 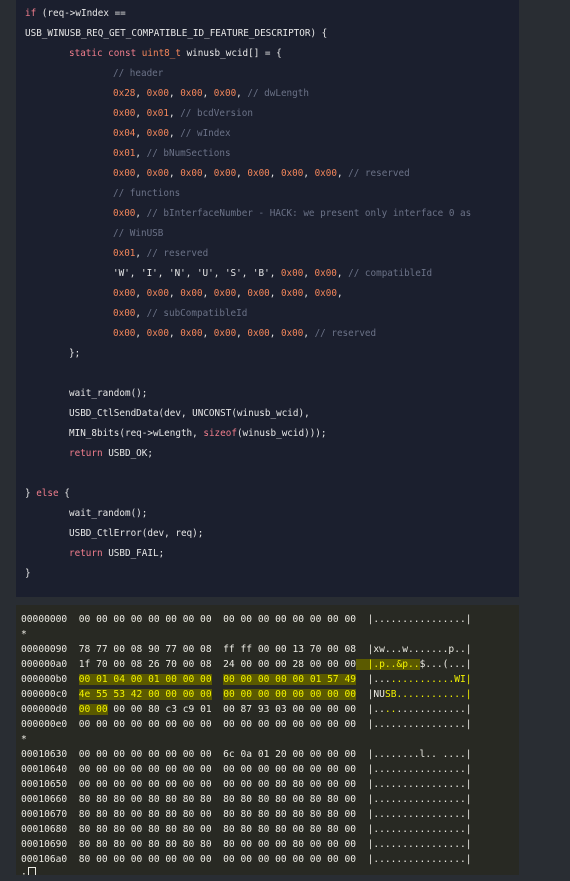 I want to click on code-line: return USBD_FAIL;, so click(x=116, y=554).